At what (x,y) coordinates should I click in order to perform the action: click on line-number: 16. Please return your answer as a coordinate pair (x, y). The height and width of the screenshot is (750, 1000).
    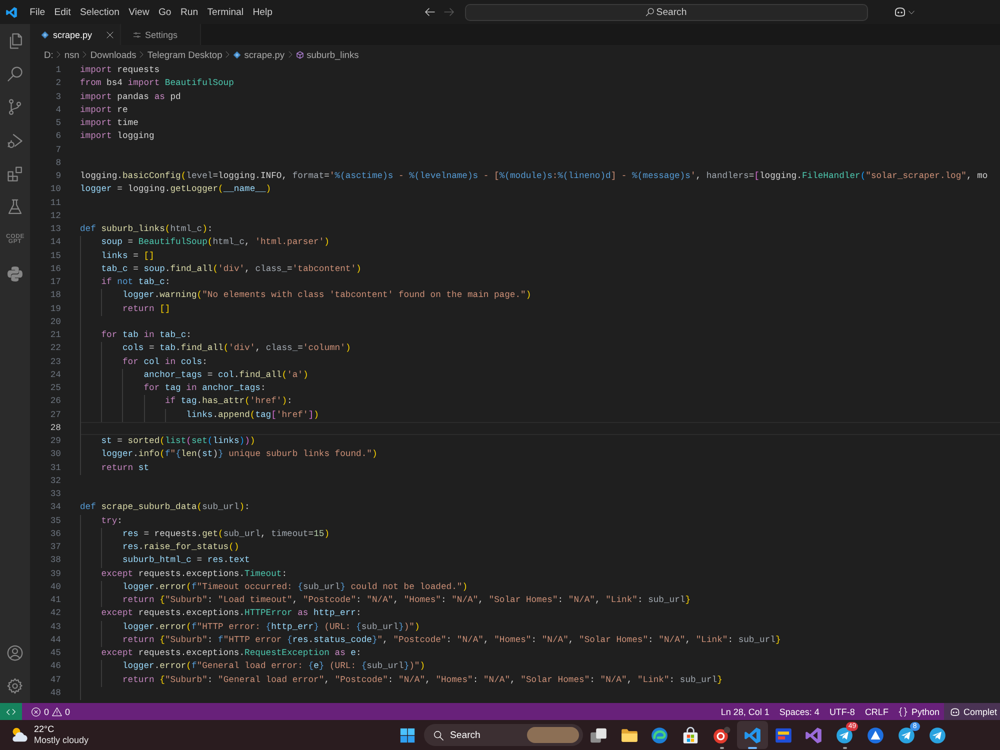
    Looking at the image, I should click on (55, 269).